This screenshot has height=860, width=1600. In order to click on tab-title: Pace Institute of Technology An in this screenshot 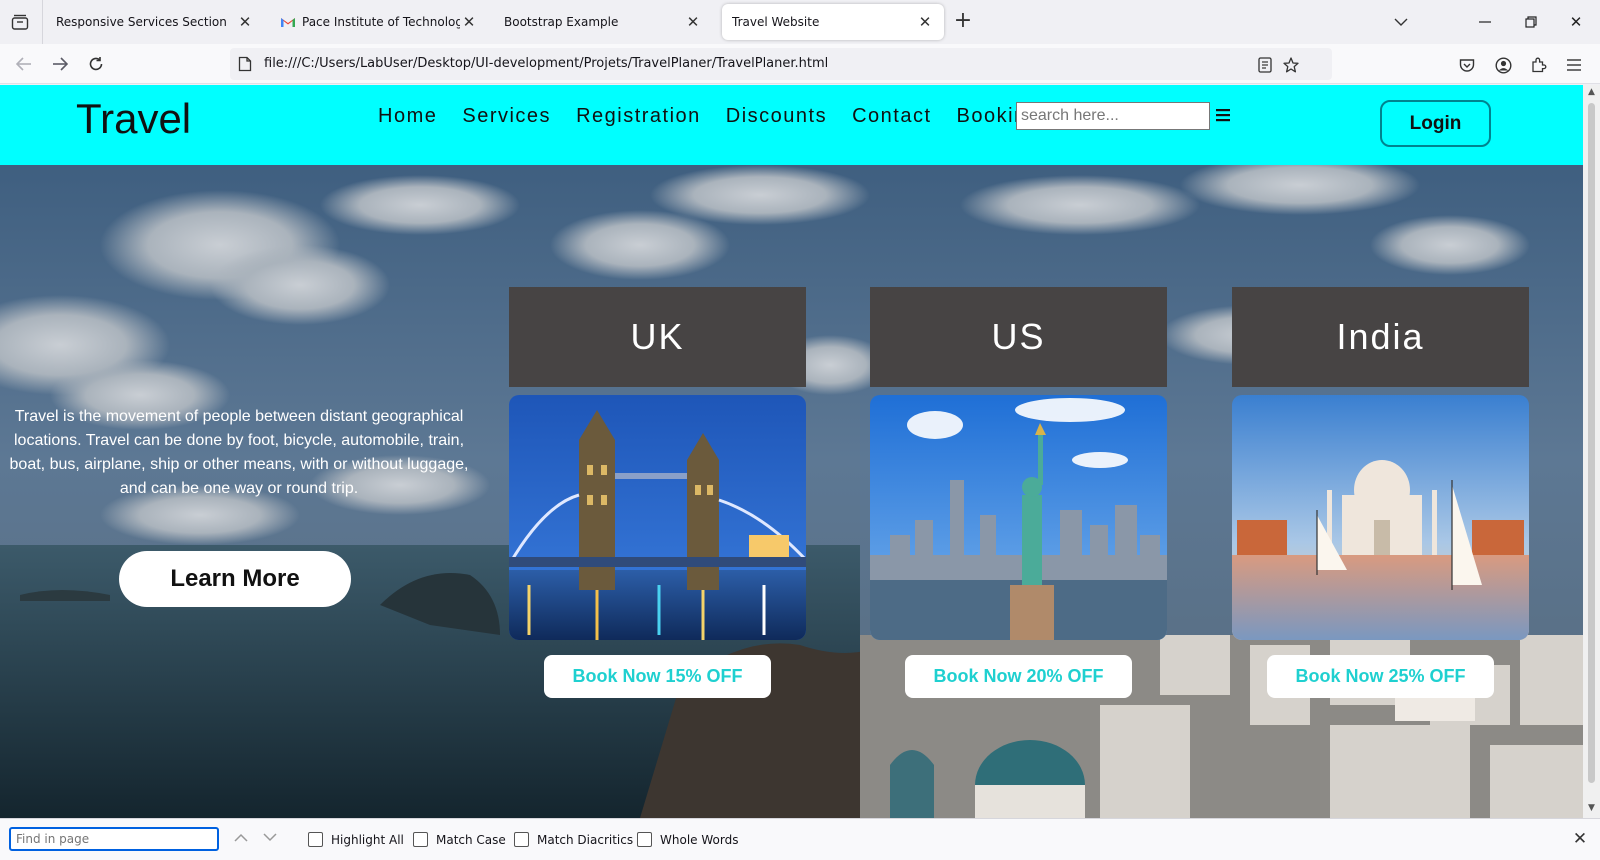, I will do `click(381, 22)`.